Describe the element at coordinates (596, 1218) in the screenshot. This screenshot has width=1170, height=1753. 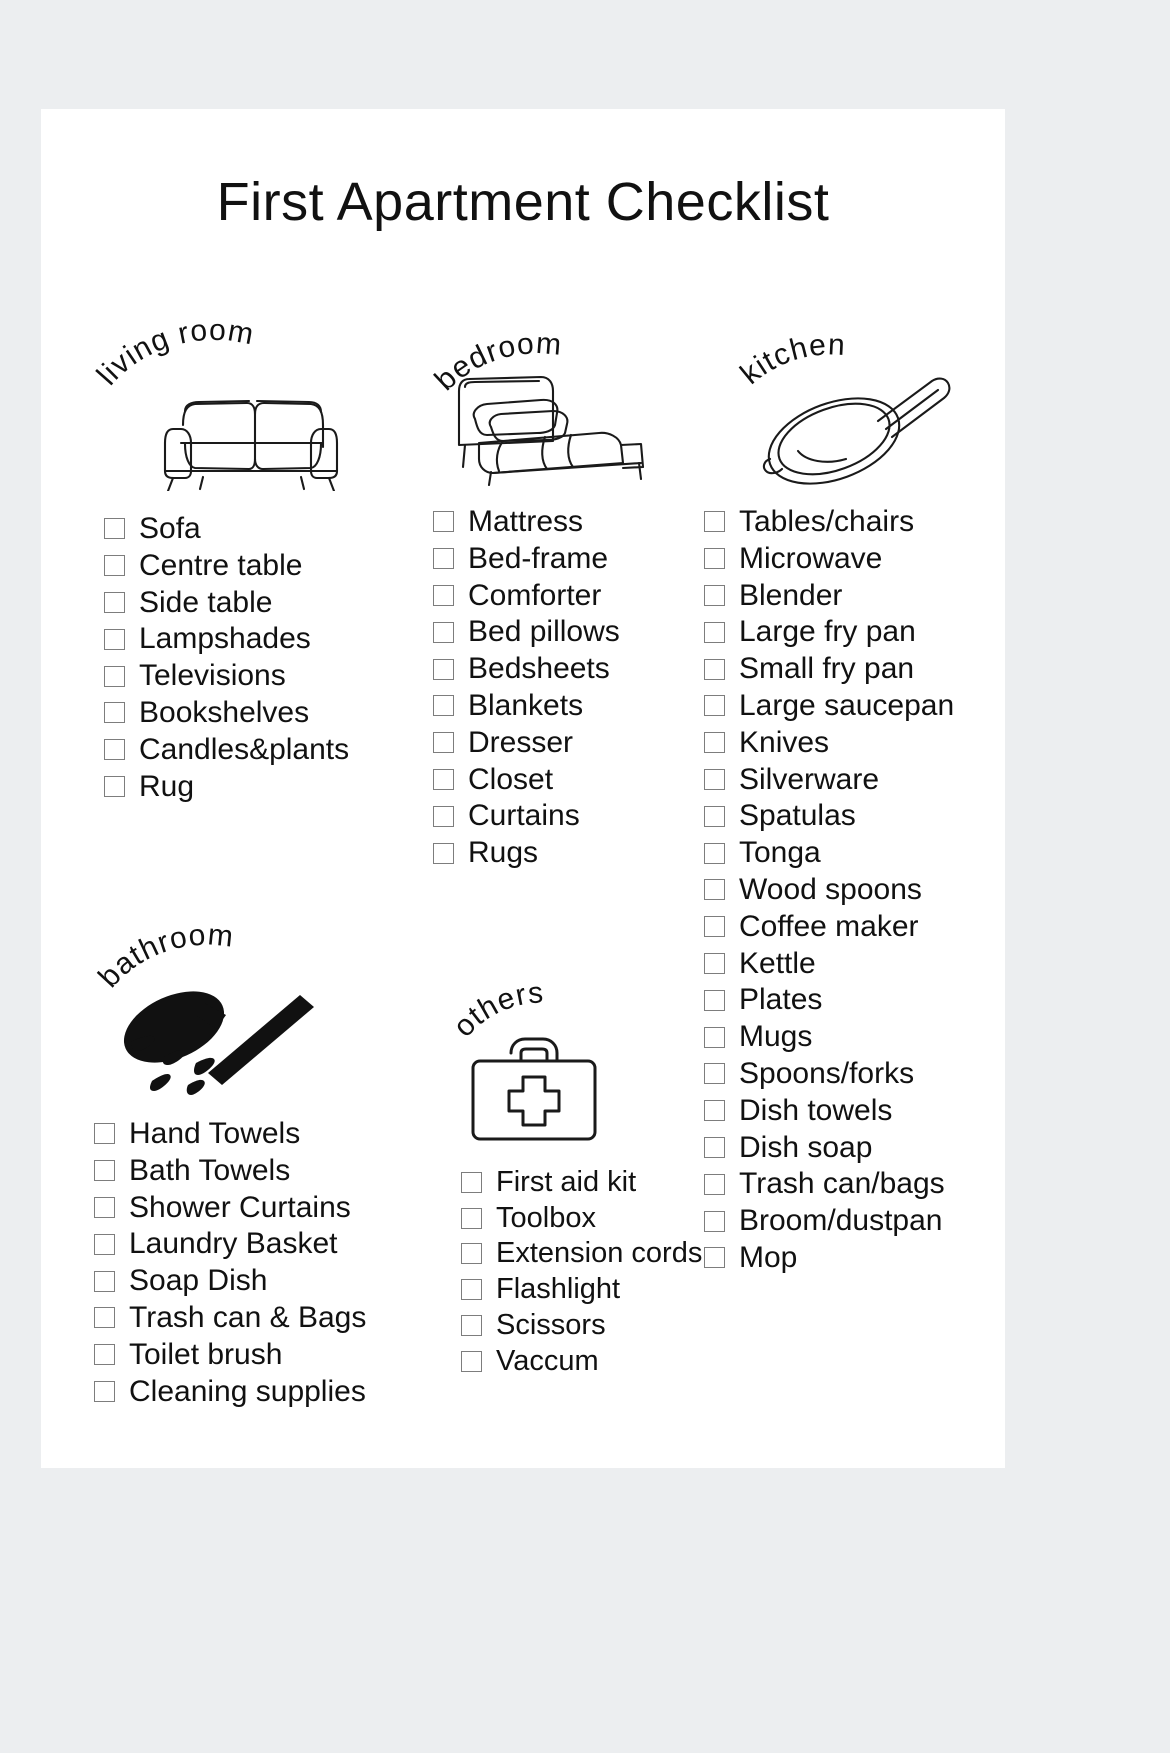
I see `list-item: Toolbox` at that location.